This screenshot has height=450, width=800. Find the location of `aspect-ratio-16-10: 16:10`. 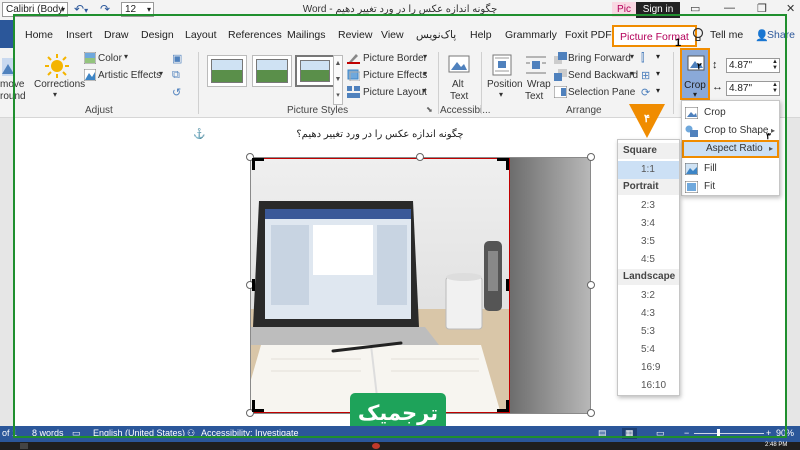

aspect-ratio-16-10: 16:10 is located at coordinates (648, 386).